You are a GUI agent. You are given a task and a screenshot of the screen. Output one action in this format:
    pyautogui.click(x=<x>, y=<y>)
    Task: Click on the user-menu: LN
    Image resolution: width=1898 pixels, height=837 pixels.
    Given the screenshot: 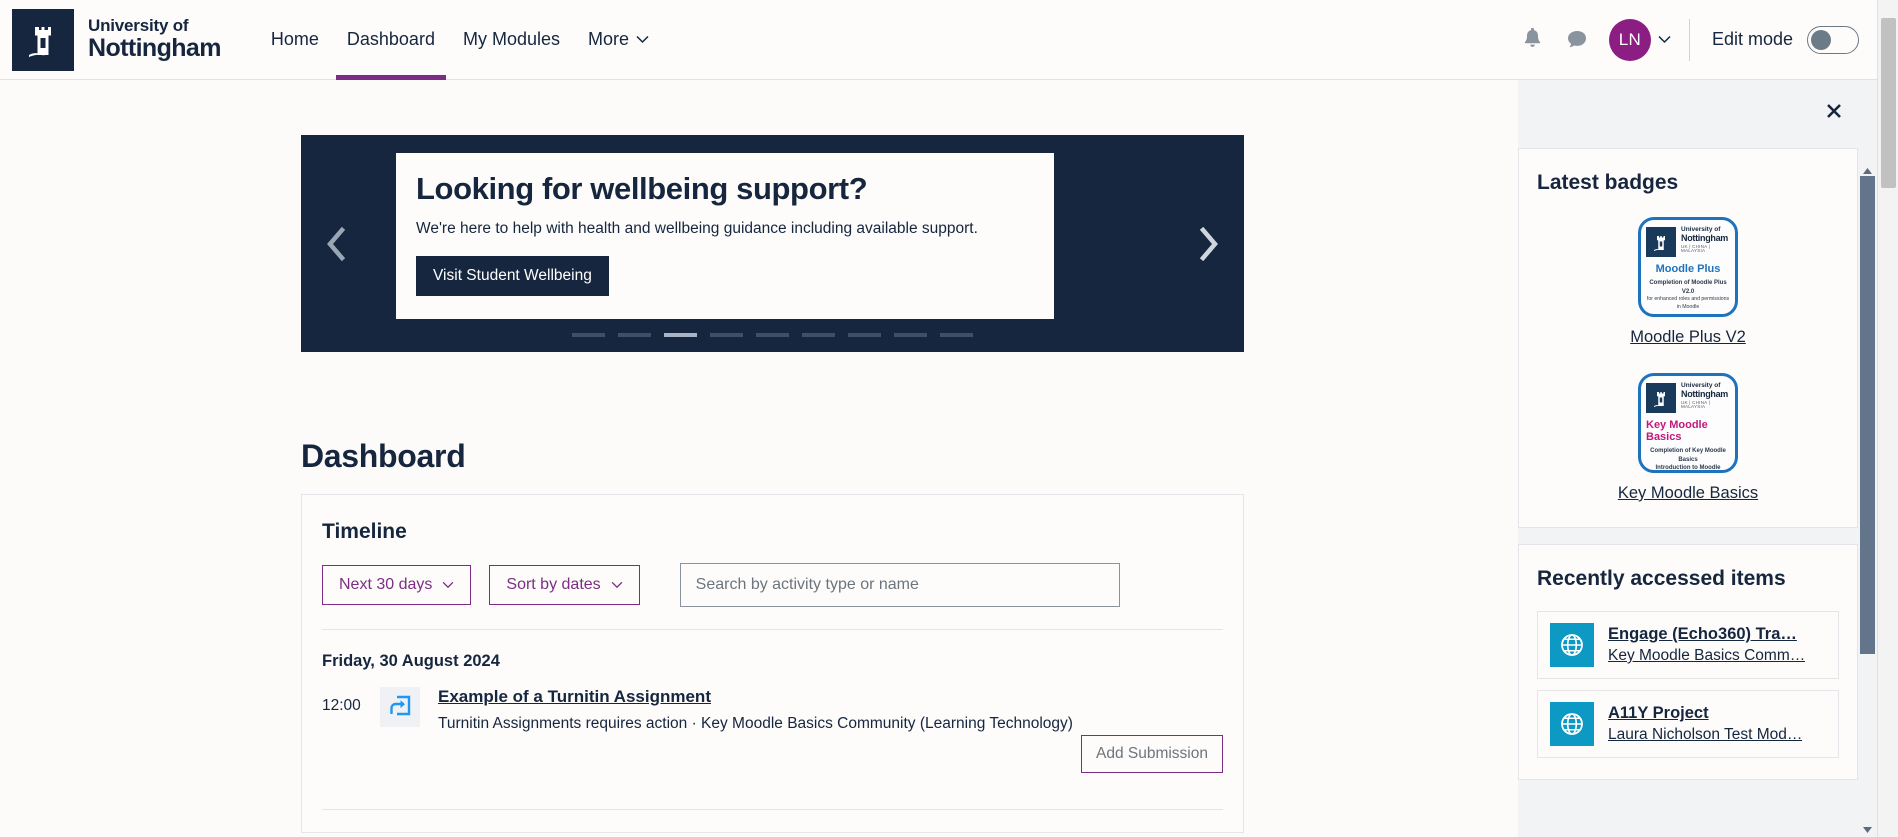 What is the action you would take?
    pyautogui.click(x=1639, y=39)
    